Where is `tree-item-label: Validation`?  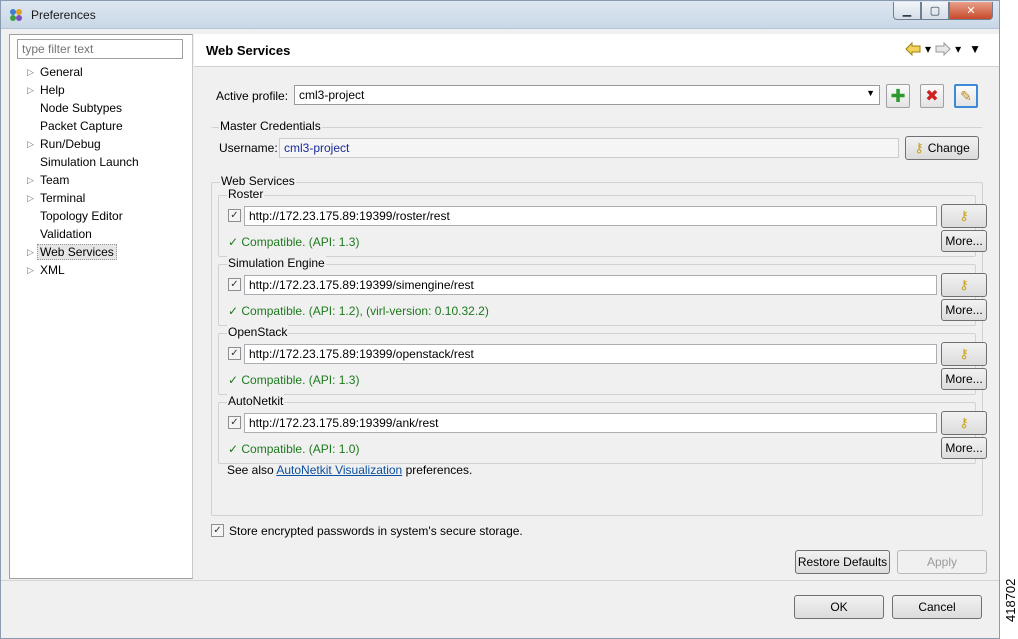
tree-item-label: Validation is located at coordinates (66, 234).